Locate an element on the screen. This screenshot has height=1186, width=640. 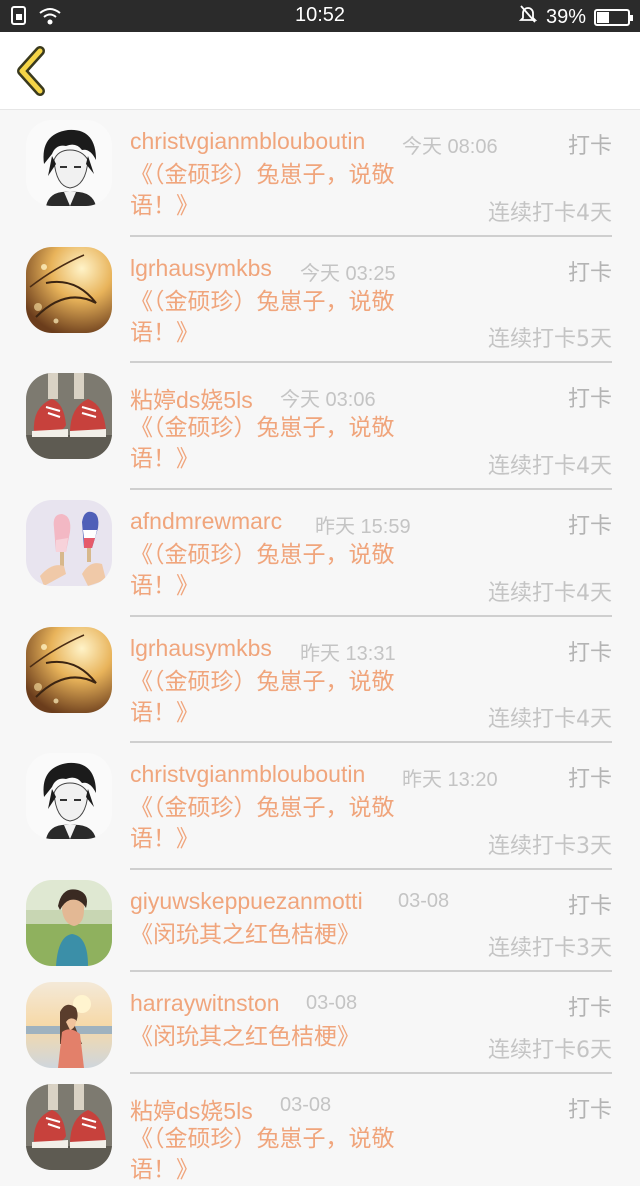
username: harraywitnston is located at coordinates (205, 1003).